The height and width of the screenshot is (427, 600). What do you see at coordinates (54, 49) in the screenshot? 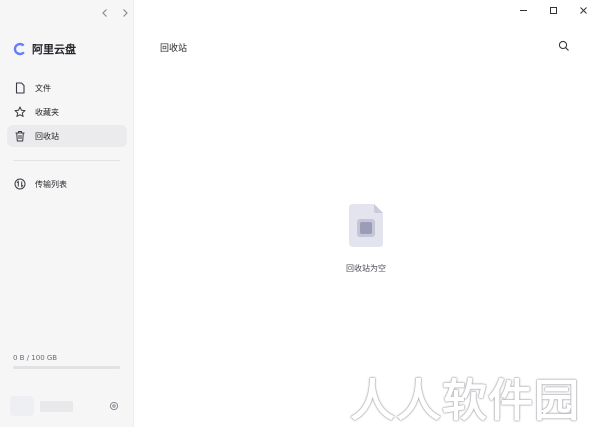
I see `app-name: 阿里云盘` at bounding box center [54, 49].